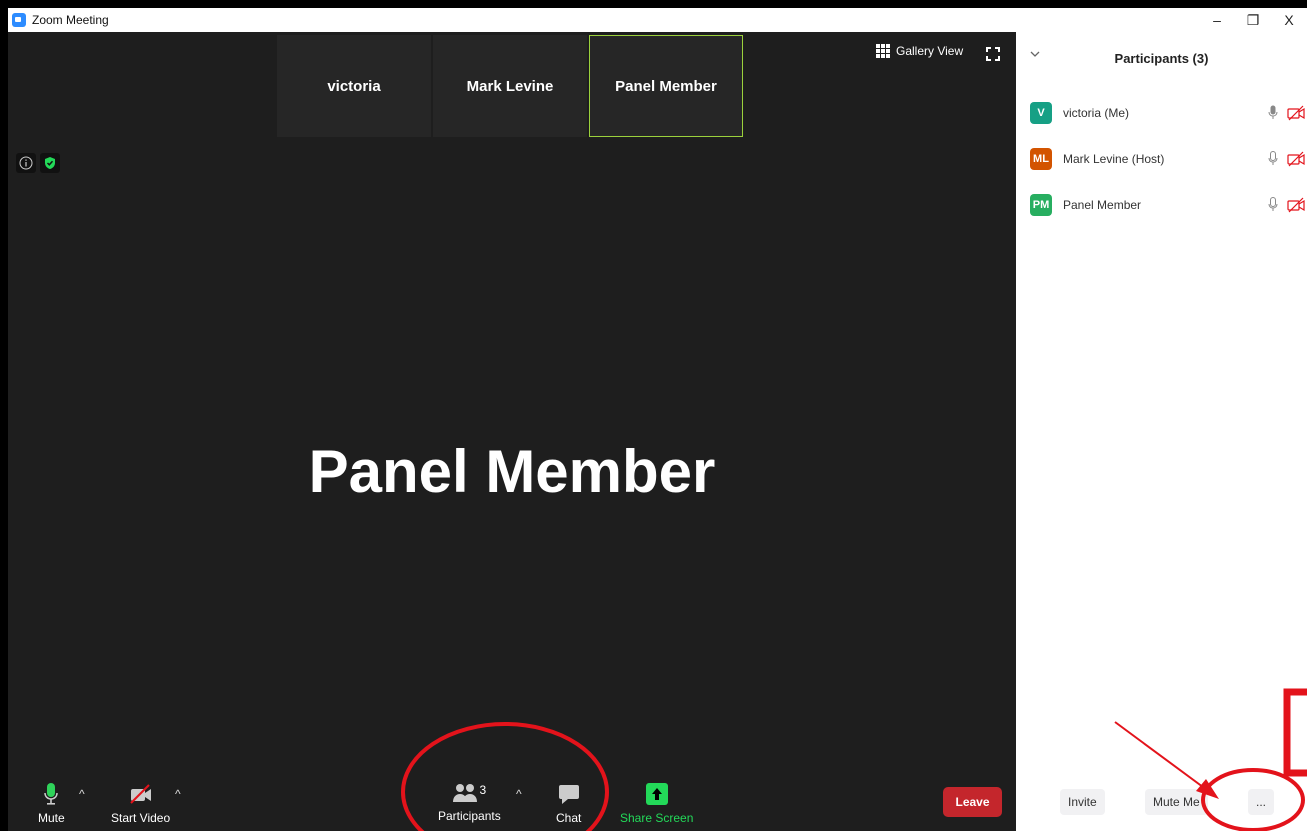 The height and width of the screenshot is (831, 1307). Describe the element at coordinates (178, 794) in the screenshot. I see `video-options-caret-icon: ^` at that location.